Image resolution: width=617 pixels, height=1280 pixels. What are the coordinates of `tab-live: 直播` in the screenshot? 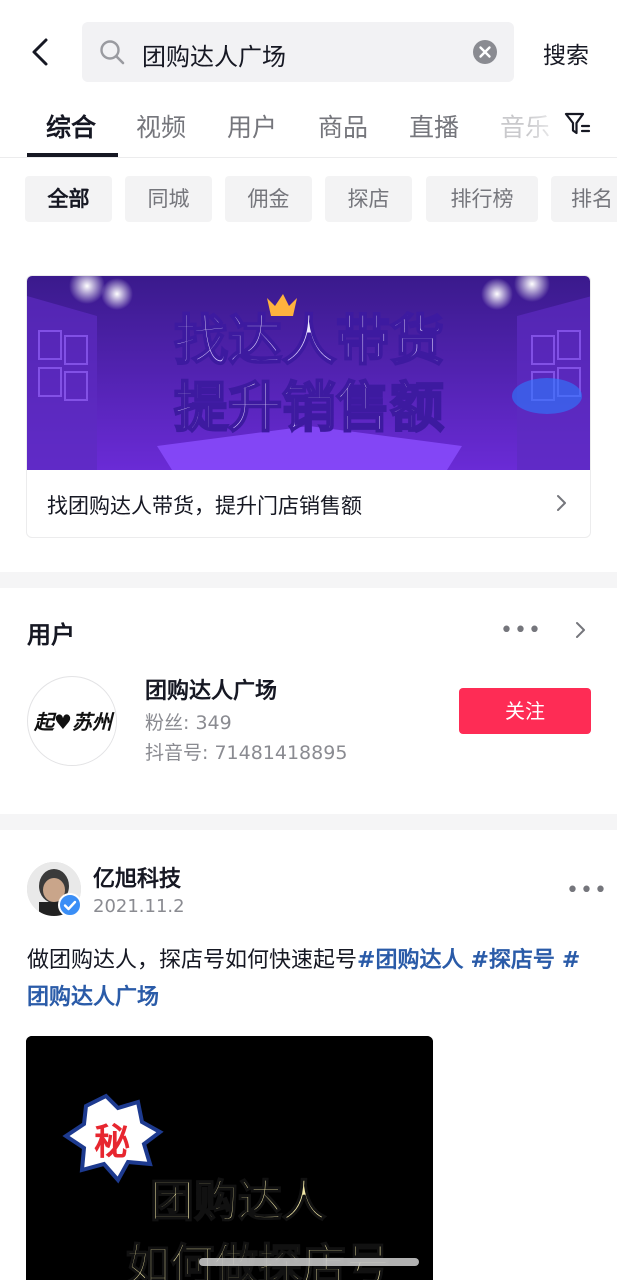 It's located at (434, 126).